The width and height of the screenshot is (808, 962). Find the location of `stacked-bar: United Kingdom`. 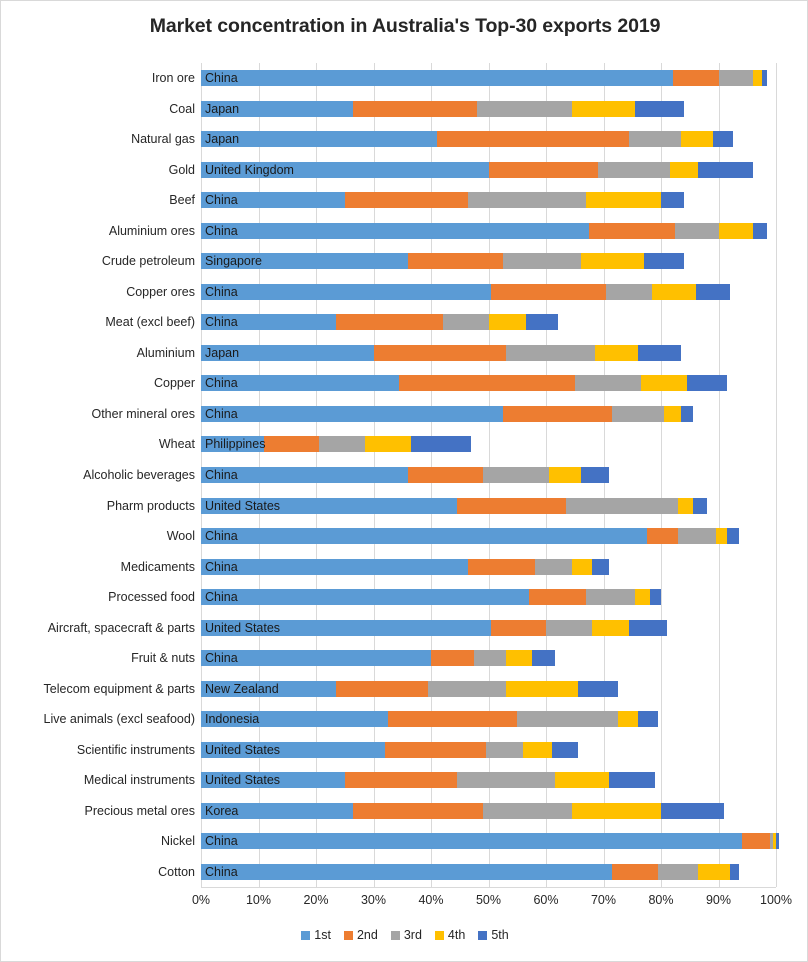

stacked-bar: United Kingdom is located at coordinates (488, 169).